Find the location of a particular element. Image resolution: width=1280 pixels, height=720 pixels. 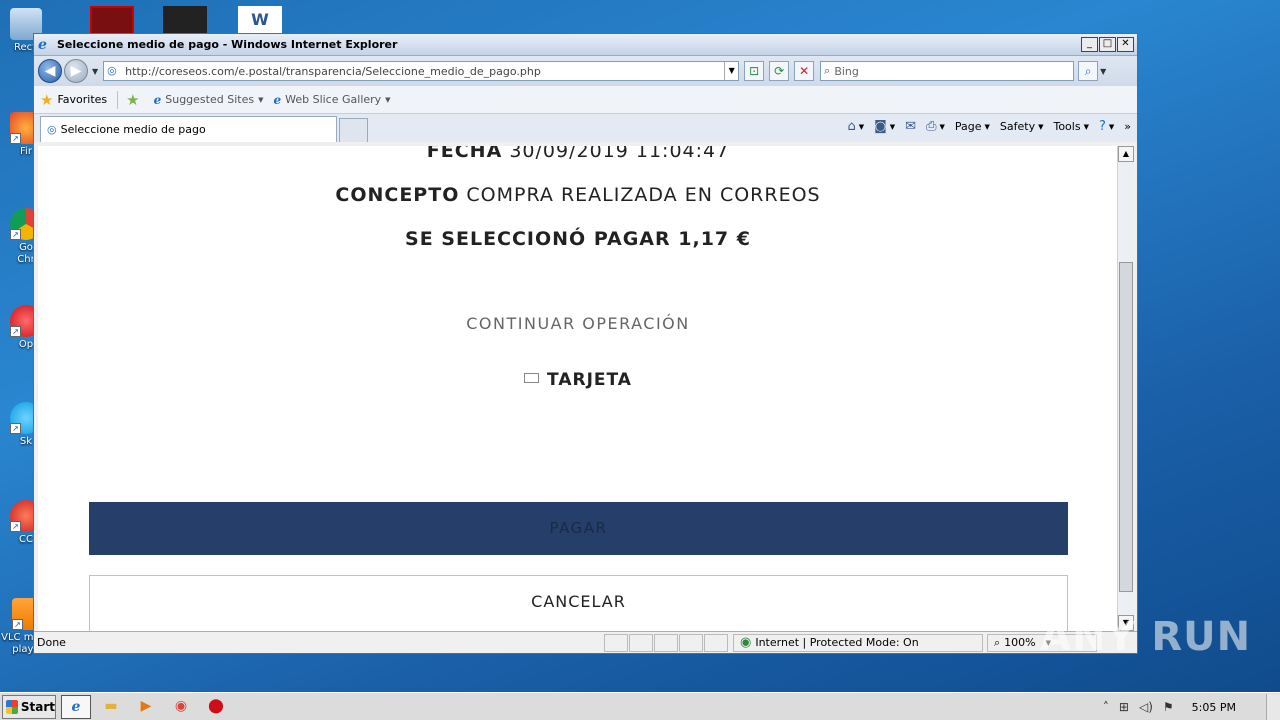

selected-amount: SE SELECCIONÓ PAGAR 1,17 € is located at coordinates (578, 239).